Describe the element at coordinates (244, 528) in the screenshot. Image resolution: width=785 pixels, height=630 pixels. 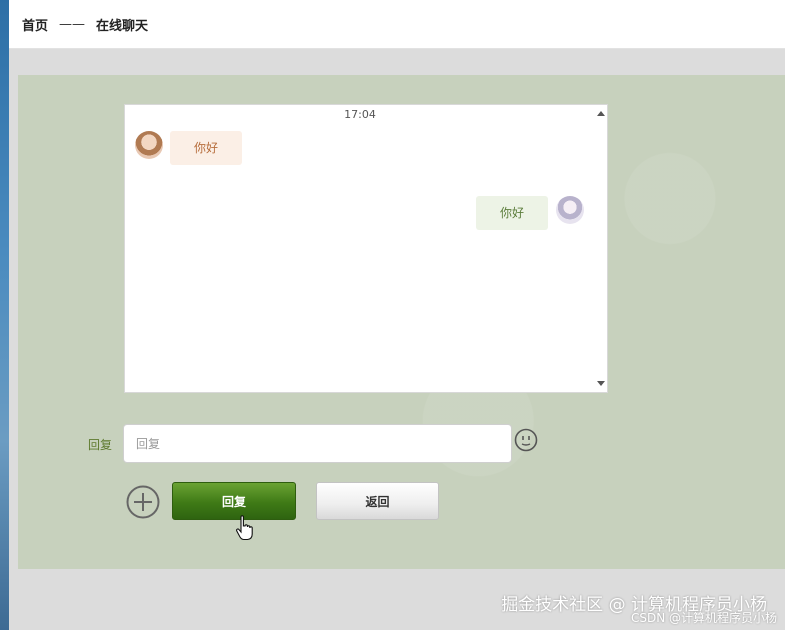
I see `hand-pointer-icon` at that location.